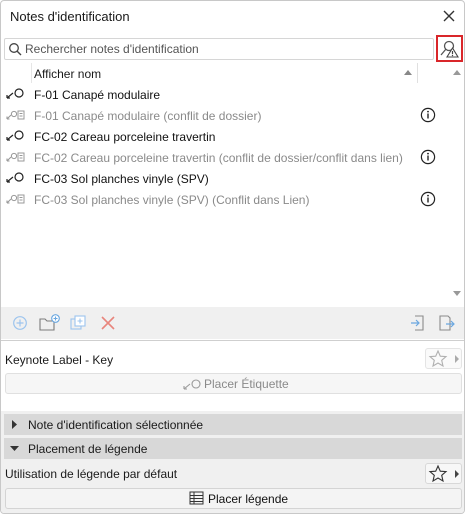 This screenshot has width=465, height=514. What do you see at coordinates (192, 384) in the screenshot?
I see `label-tool-icon` at bounding box center [192, 384].